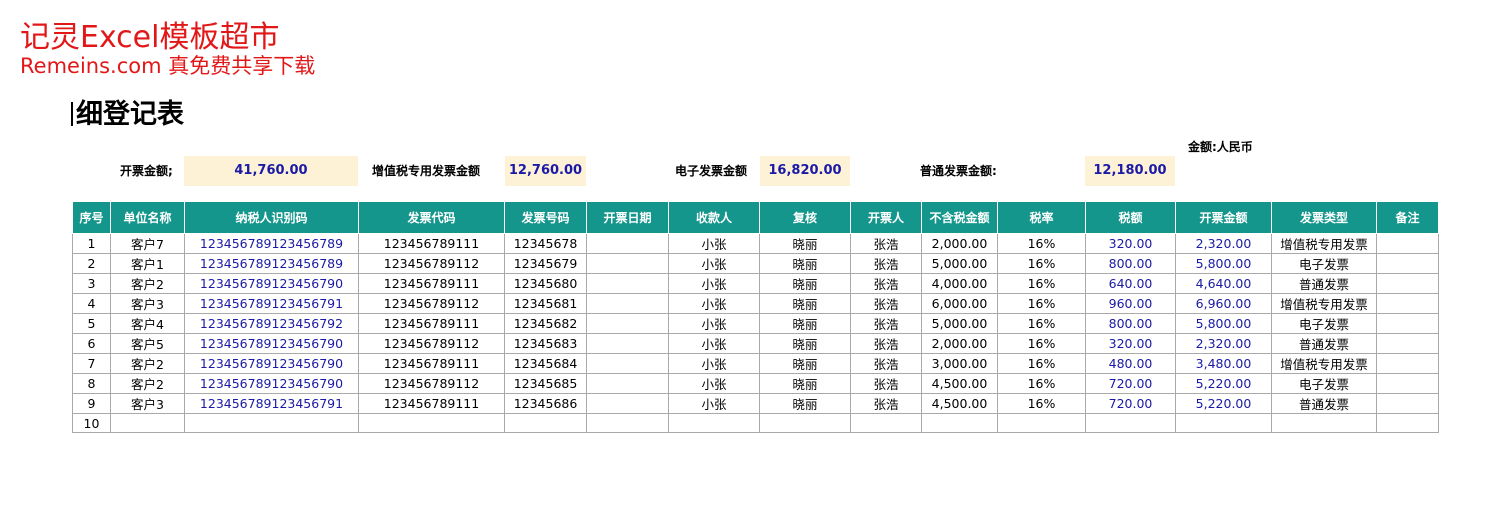  Describe the element at coordinates (1223, 243) in the screenshot. I see `cell-invoice-amount: 2,320.00` at that location.